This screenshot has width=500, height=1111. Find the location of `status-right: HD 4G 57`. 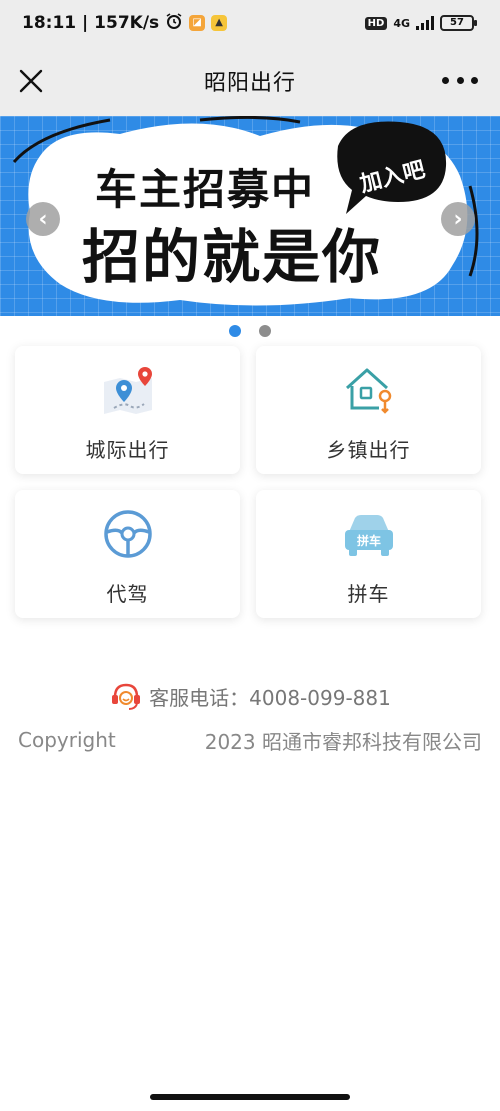

status-right: HD 4G 57 is located at coordinates (420, 23).